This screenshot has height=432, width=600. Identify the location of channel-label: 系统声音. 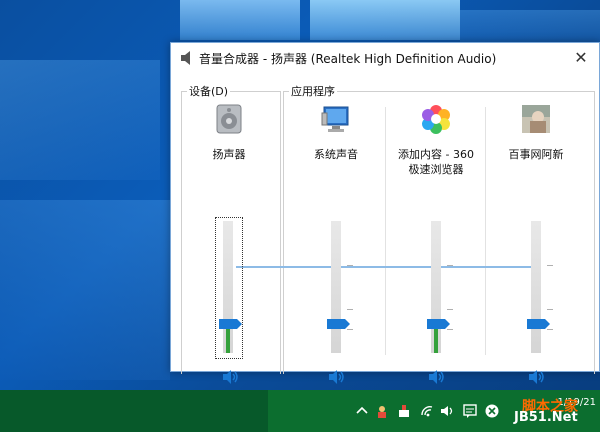
(336, 154).